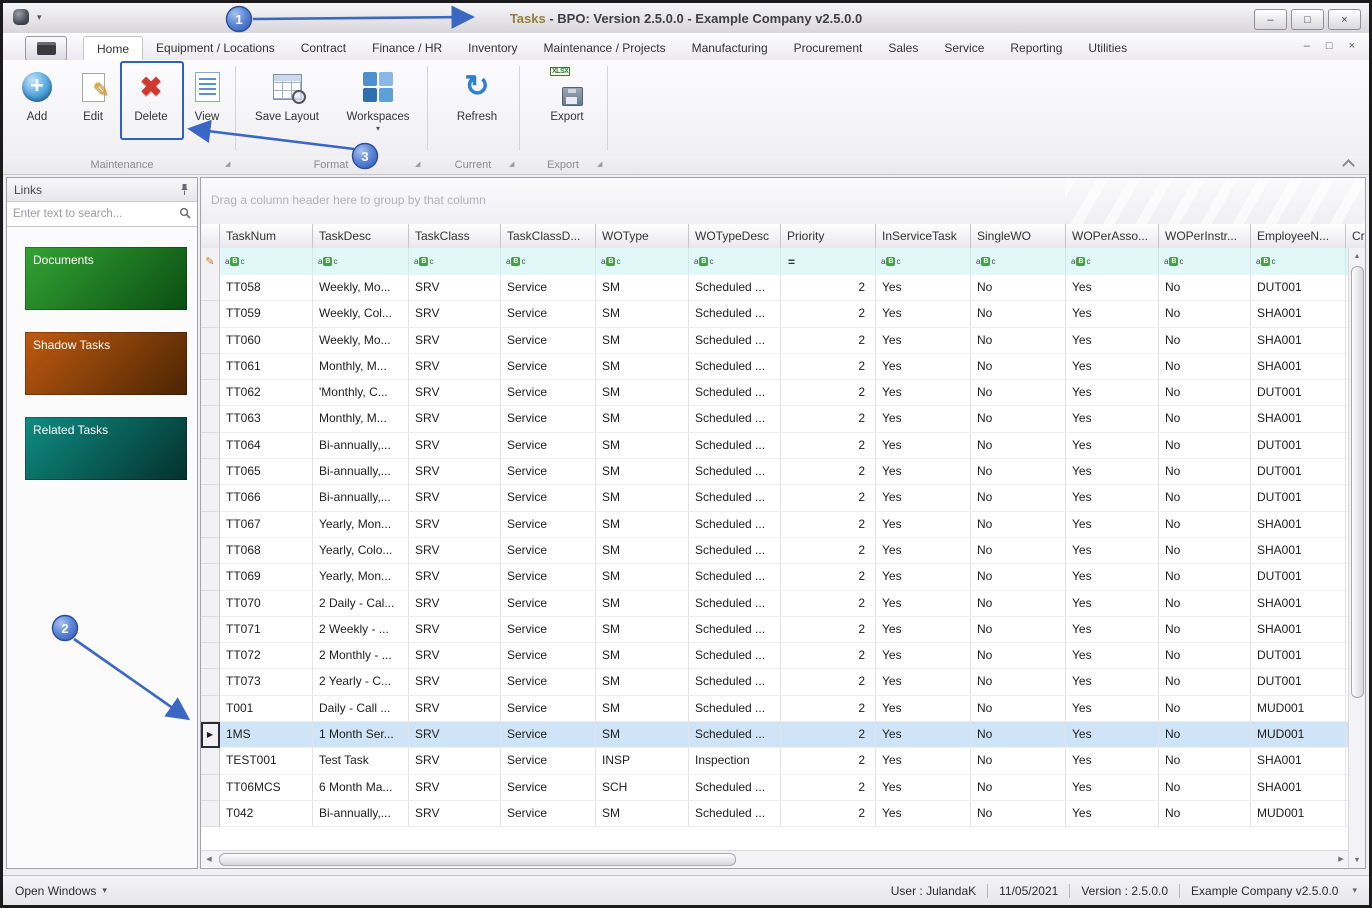 This screenshot has width=1372, height=908. I want to click on save-layout-button: Save Layout, so click(287, 108).